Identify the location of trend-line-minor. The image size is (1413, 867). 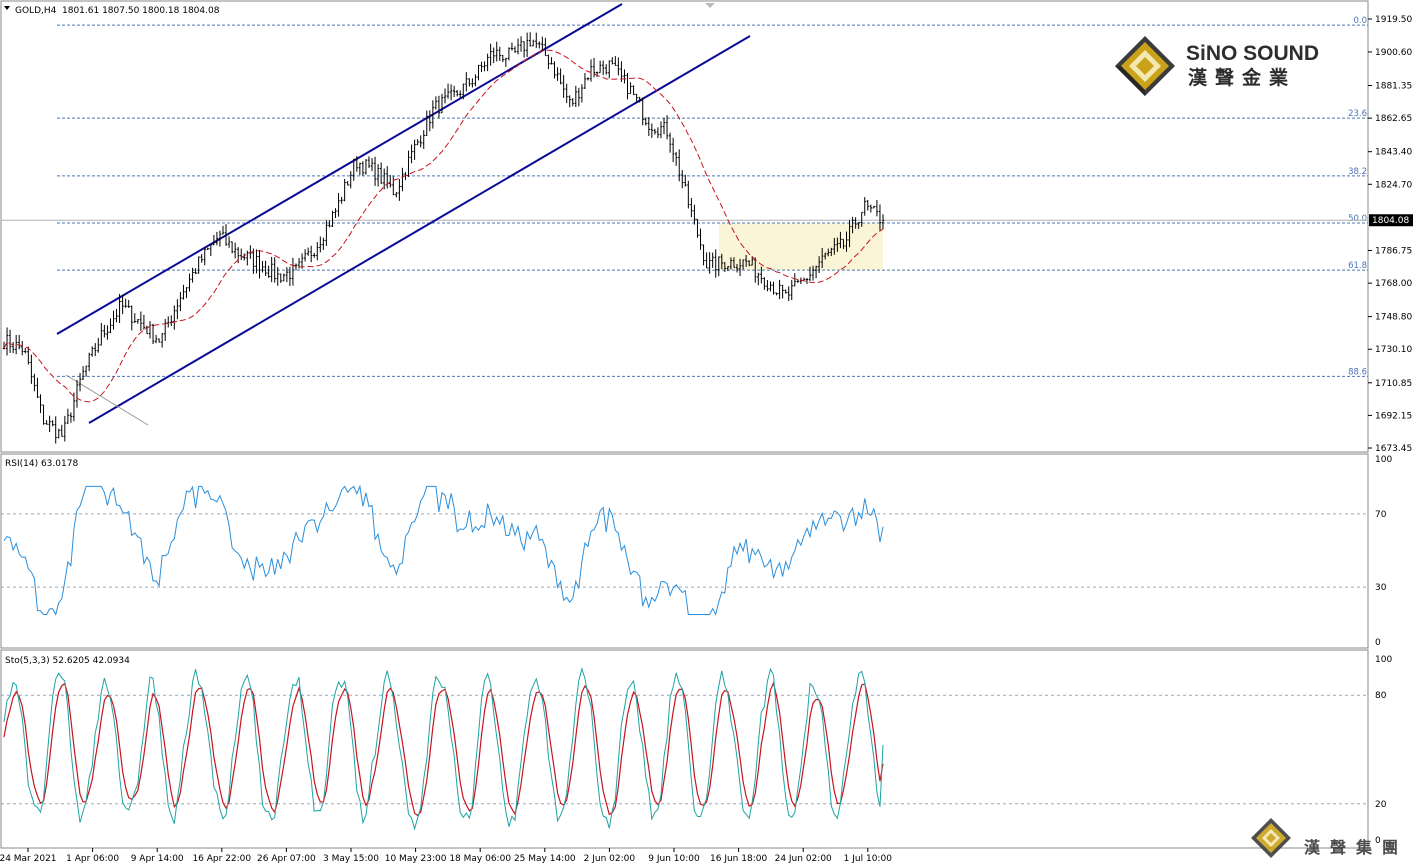
(107, 400).